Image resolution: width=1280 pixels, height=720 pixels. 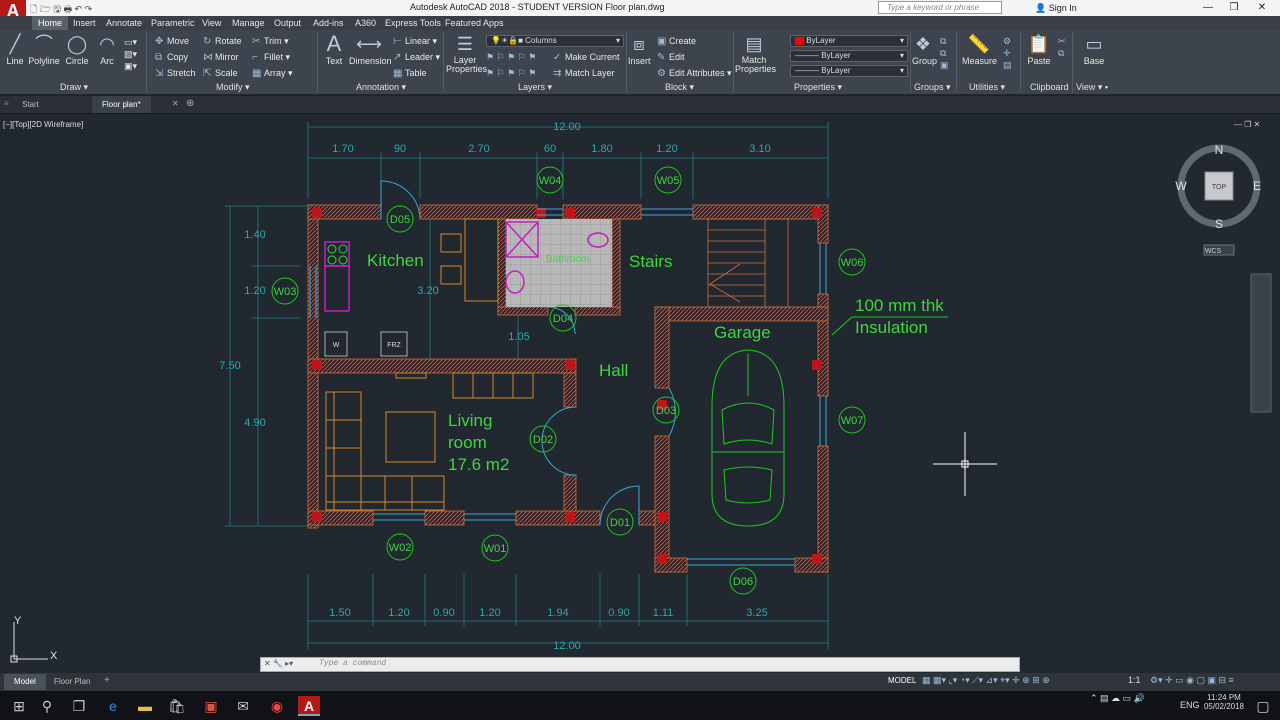 I want to click on arc-button: ◠ Arc, so click(x=107, y=50).